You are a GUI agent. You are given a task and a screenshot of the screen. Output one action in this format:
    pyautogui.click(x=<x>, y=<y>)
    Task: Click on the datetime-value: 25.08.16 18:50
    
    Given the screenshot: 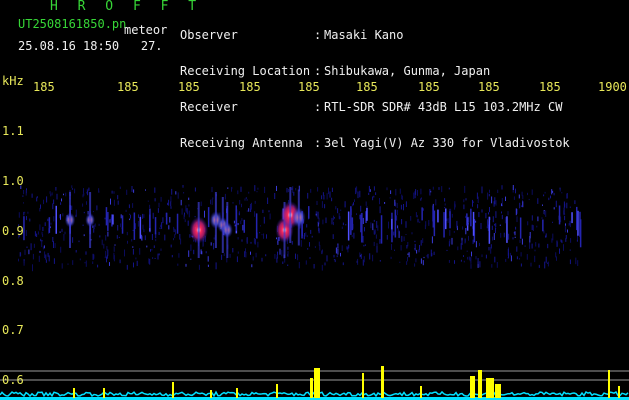 What is the action you would take?
    pyautogui.click(x=69, y=46)
    